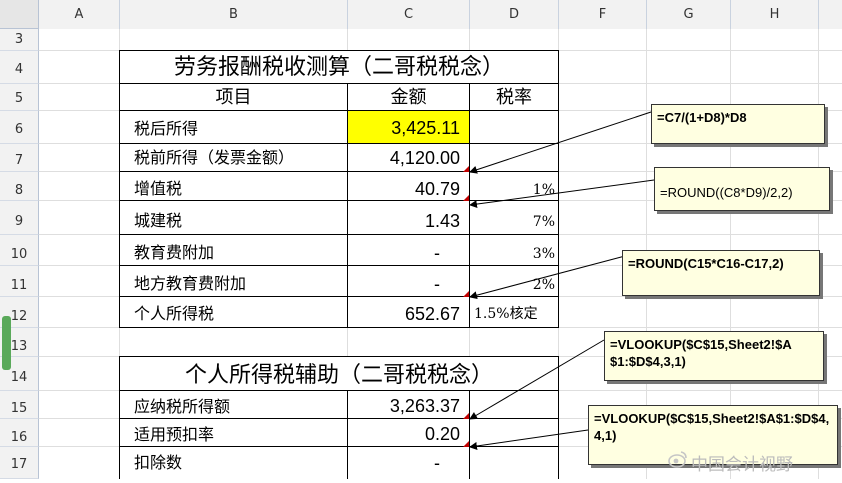 The width and height of the screenshot is (842, 483). I want to click on comment-note: =ROUND((C8*D9)/2,2), so click(742, 189).